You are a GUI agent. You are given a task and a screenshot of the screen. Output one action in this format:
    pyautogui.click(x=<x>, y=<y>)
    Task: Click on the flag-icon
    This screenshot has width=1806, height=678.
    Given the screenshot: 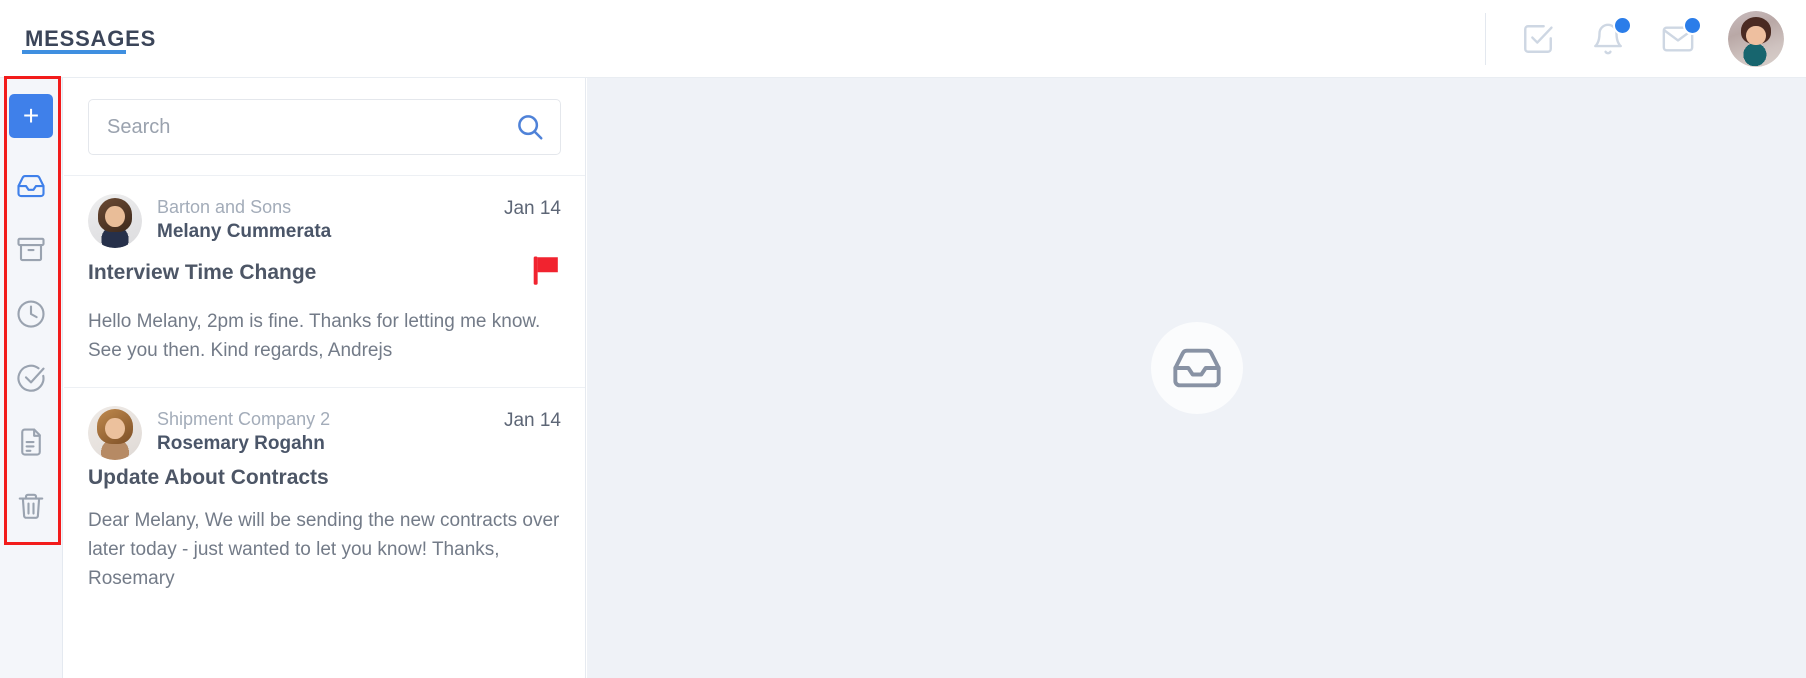 What is the action you would take?
    pyautogui.click(x=546, y=272)
    